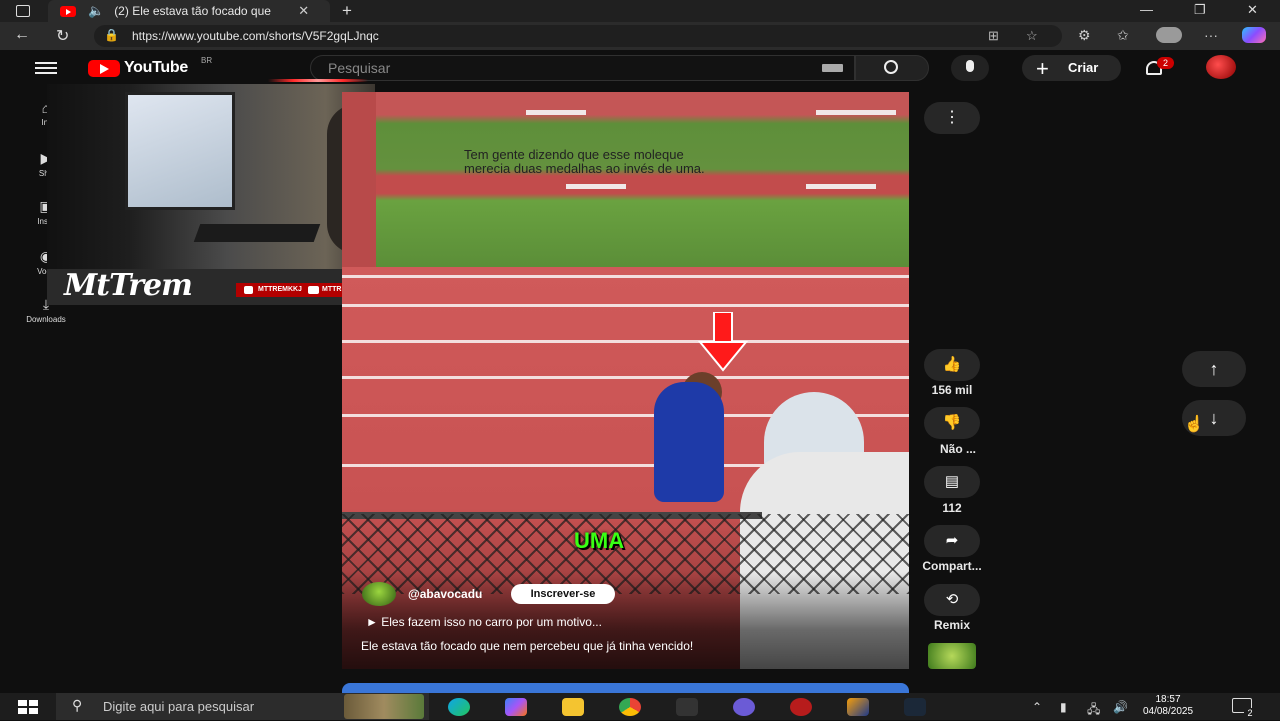 The width and height of the screenshot is (1280, 721). Describe the element at coordinates (23, 11) in the screenshot. I see `sidebar-toggle-icon` at that location.